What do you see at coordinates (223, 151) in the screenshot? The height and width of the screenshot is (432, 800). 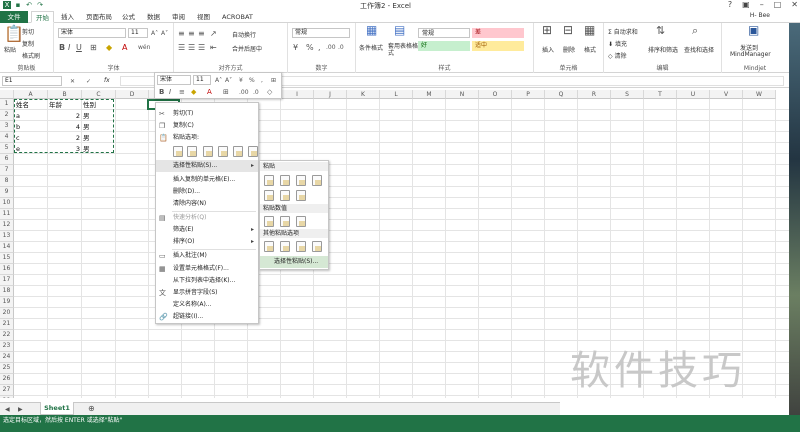 I see `paste-transpose-icon` at bounding box center [223, 151].